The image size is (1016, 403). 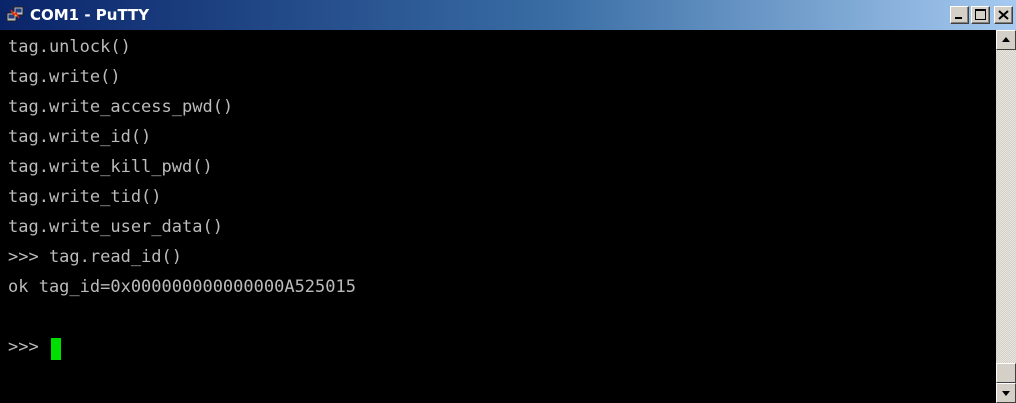 I want to click on scroll-down-arrow-icon, so click(x=1006, y=393).